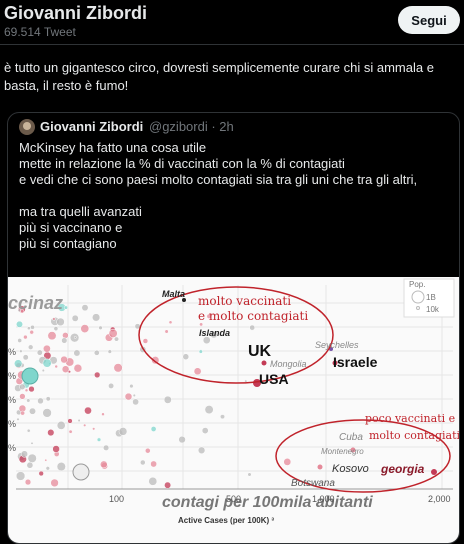  What do you see at coordinates (403, 469) in the screenshot?
I see `annotation-georgia: georgia` at bounding box center [403, 469].